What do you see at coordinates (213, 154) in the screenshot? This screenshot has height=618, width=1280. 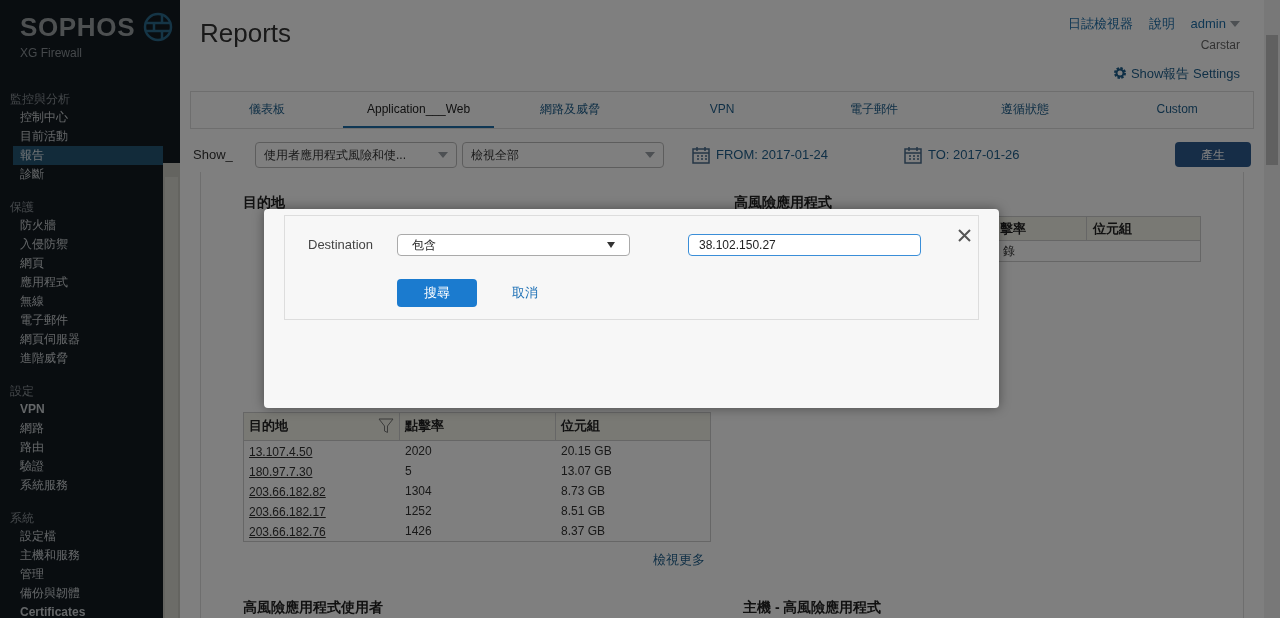 I see `show-label: Show_` at bounding box center [213, 154].